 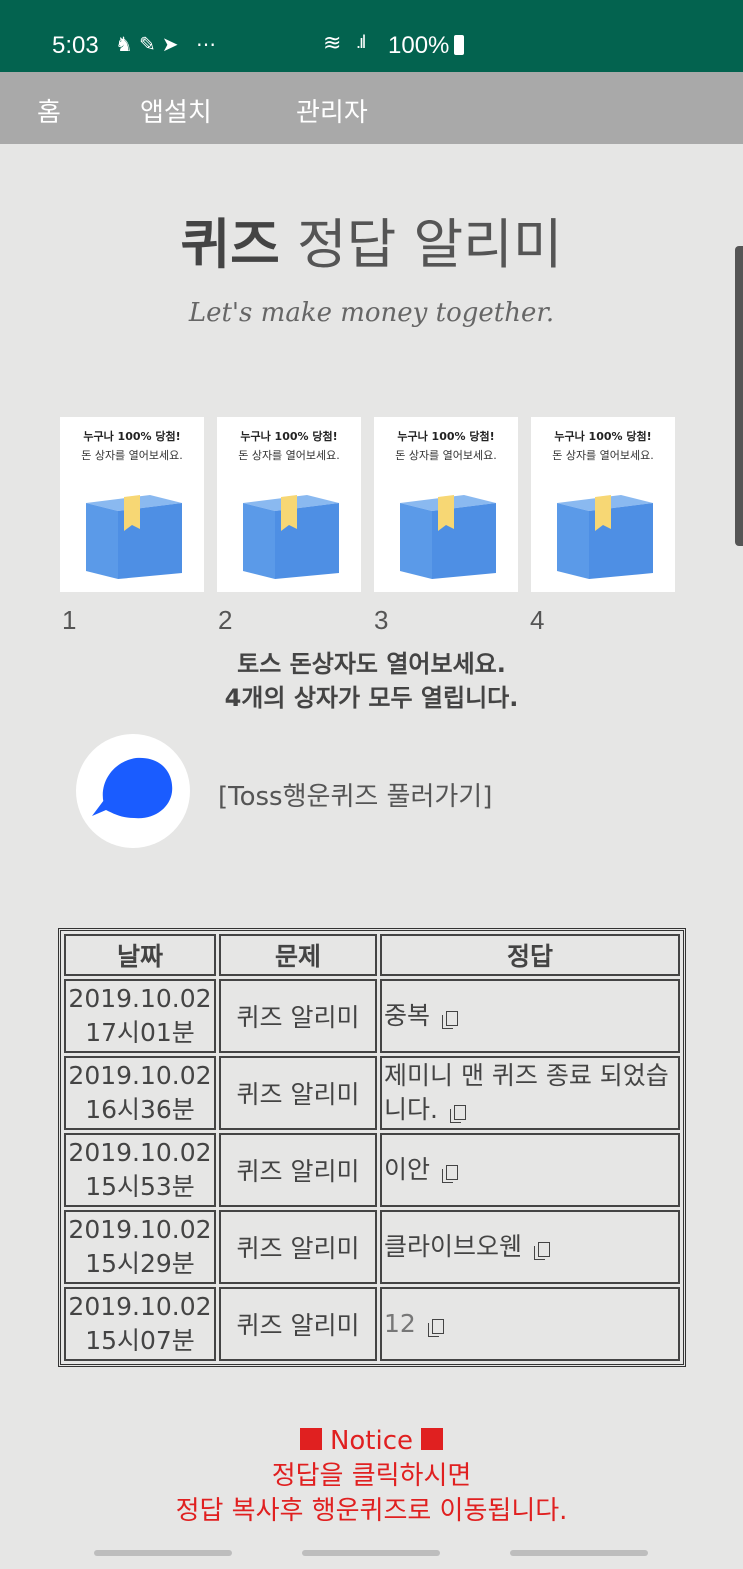 I want to click on toss-logo, so click(x=133, y=791).